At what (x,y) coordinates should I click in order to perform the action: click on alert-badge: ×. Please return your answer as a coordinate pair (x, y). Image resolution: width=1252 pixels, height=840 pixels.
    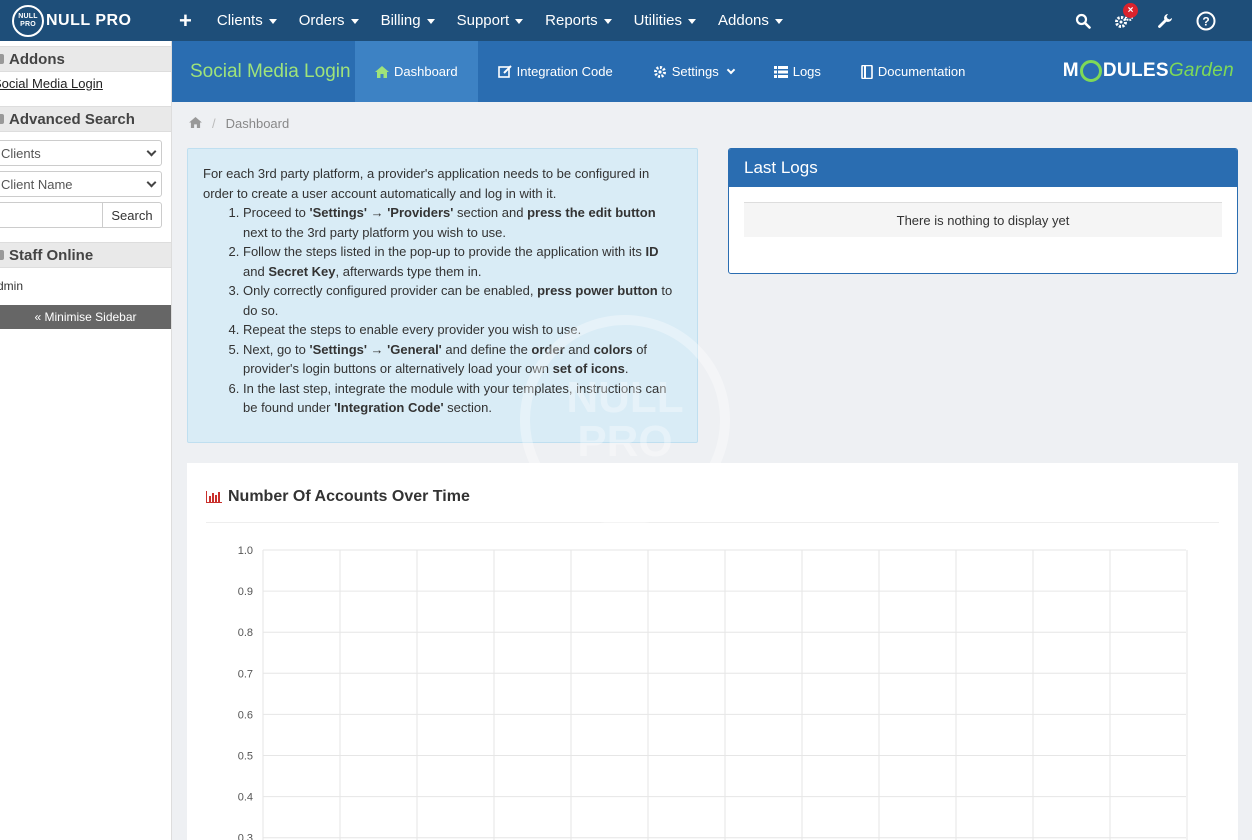
    Looking at the image, I should click on (1130, 10).